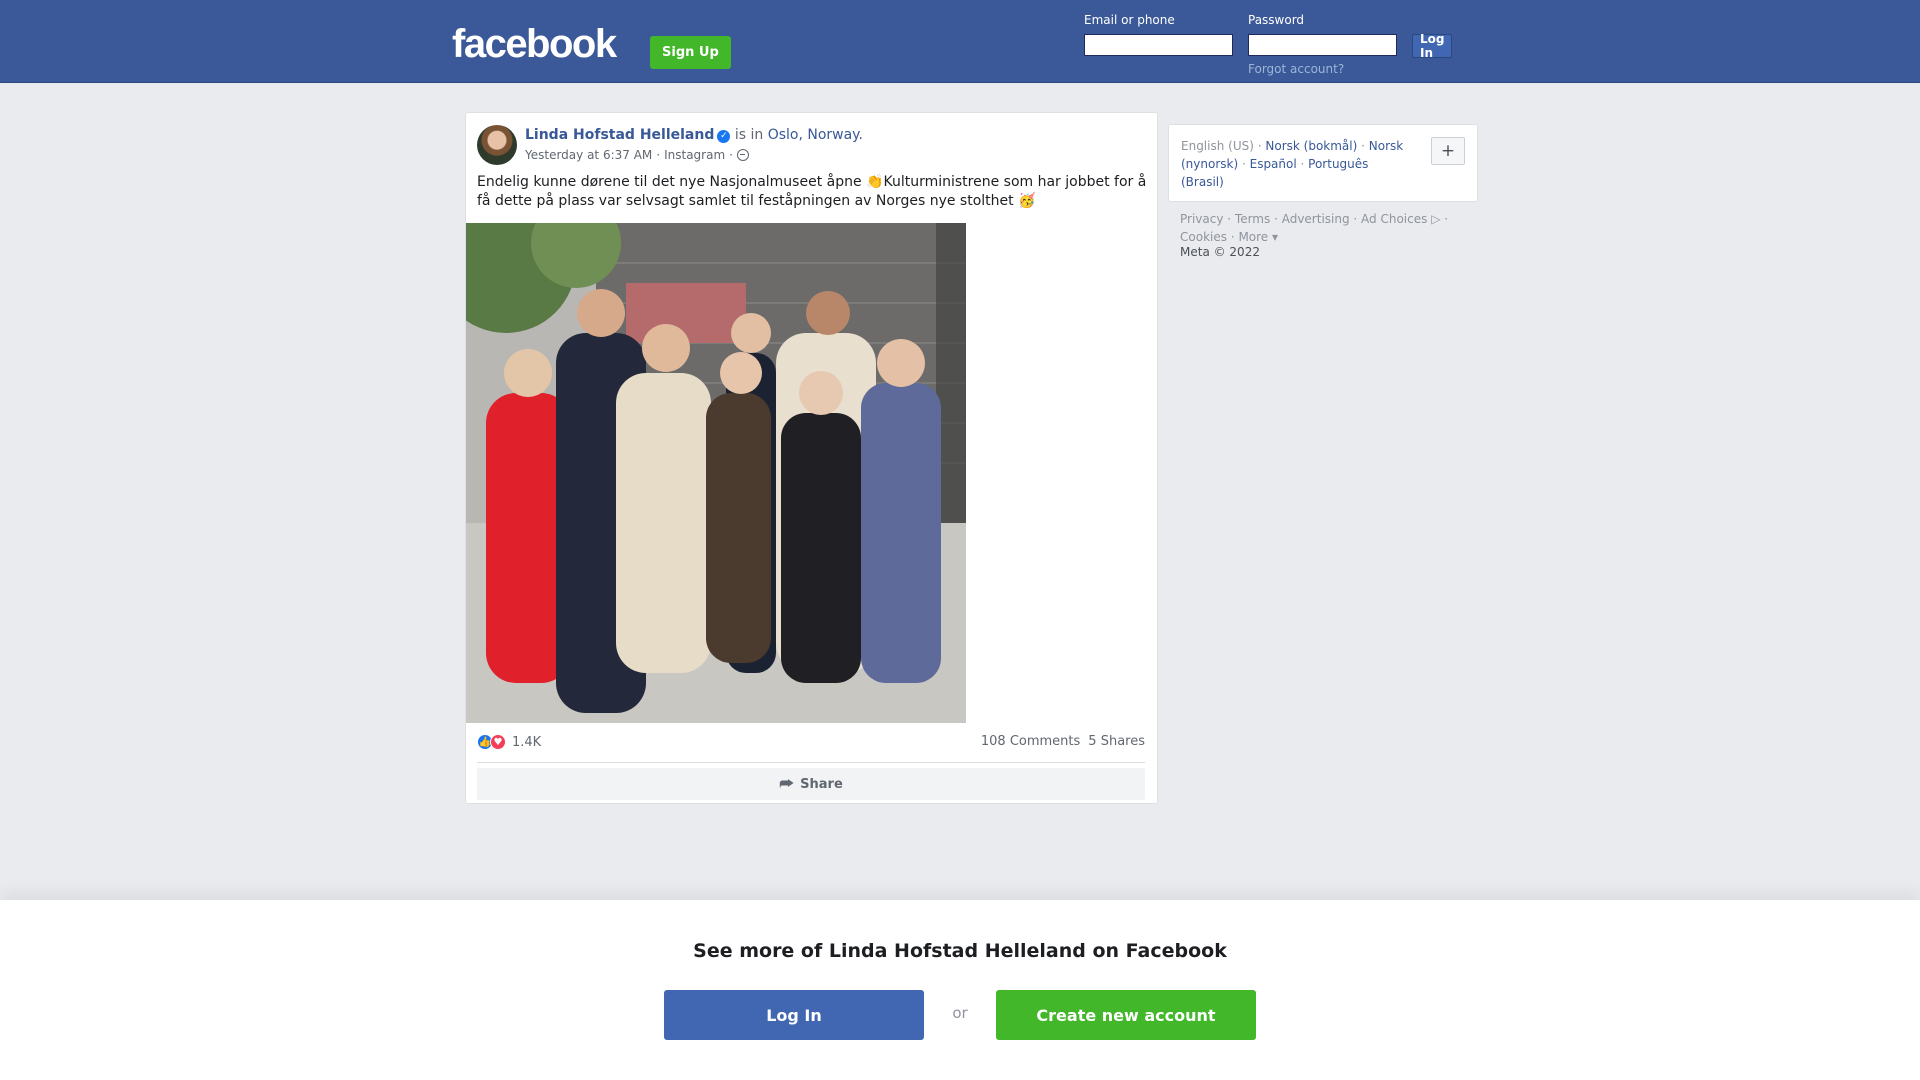 The width and height of the screenshot is (1920, 1080). I want to click on reactions-summary: 👍 ♥ 1.4K, so click(509, 742).